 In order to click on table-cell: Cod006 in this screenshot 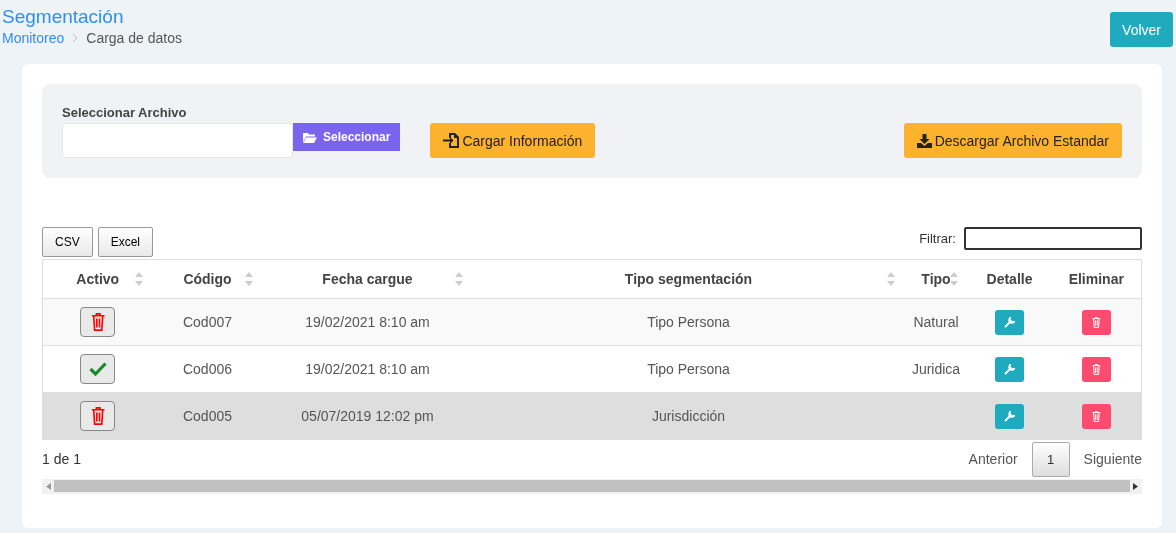, I will do `click(207, 369)`.